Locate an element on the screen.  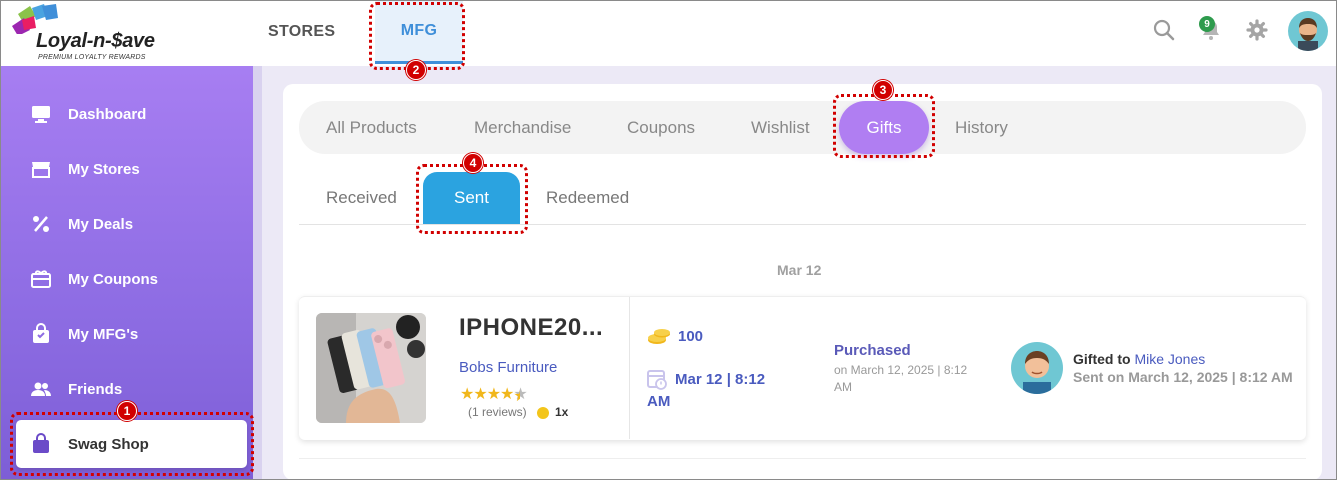
monitor-icon is located at coordinates (41, 114).